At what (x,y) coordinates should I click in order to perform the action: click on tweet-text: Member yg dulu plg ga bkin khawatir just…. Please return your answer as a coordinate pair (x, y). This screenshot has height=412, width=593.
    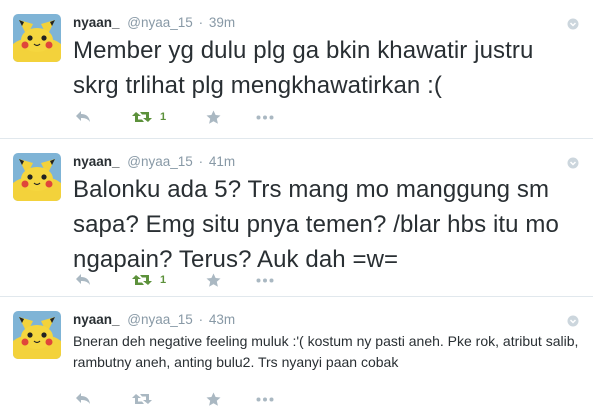
    Looking at the image, I should click on (303, 68).